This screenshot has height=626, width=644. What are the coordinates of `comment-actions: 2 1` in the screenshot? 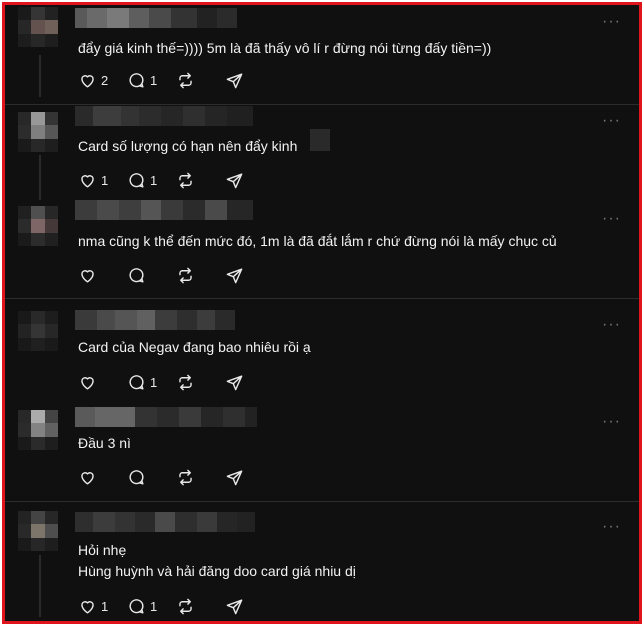 It's located at (169, 80).